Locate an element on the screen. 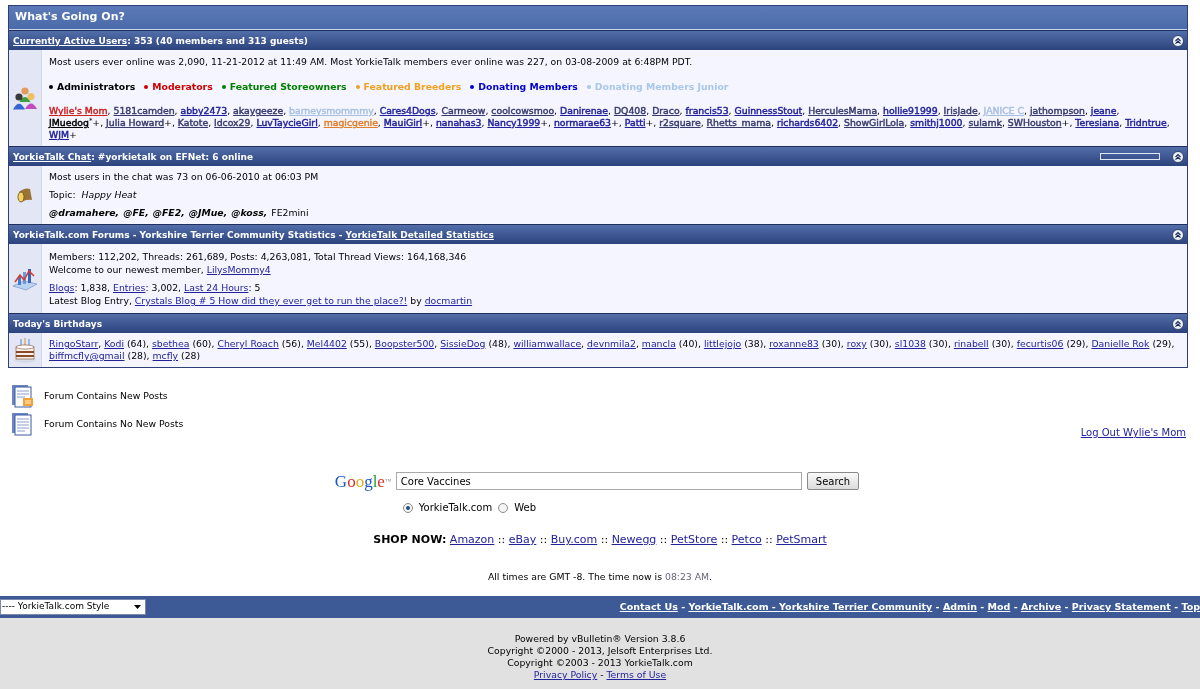  legend-label: Featured Storeowners is located at coordinates (288, 87).